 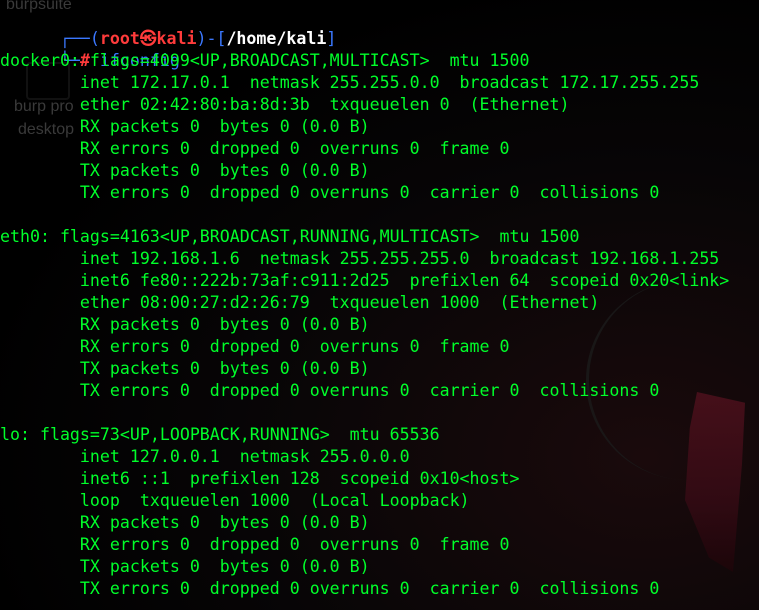 What do you see at coordinates (168, 27) in the screenshot?
I see `prompt-line: ┌──(root㉿kali)-[/home/kali]` at bounding box center [168, 27].